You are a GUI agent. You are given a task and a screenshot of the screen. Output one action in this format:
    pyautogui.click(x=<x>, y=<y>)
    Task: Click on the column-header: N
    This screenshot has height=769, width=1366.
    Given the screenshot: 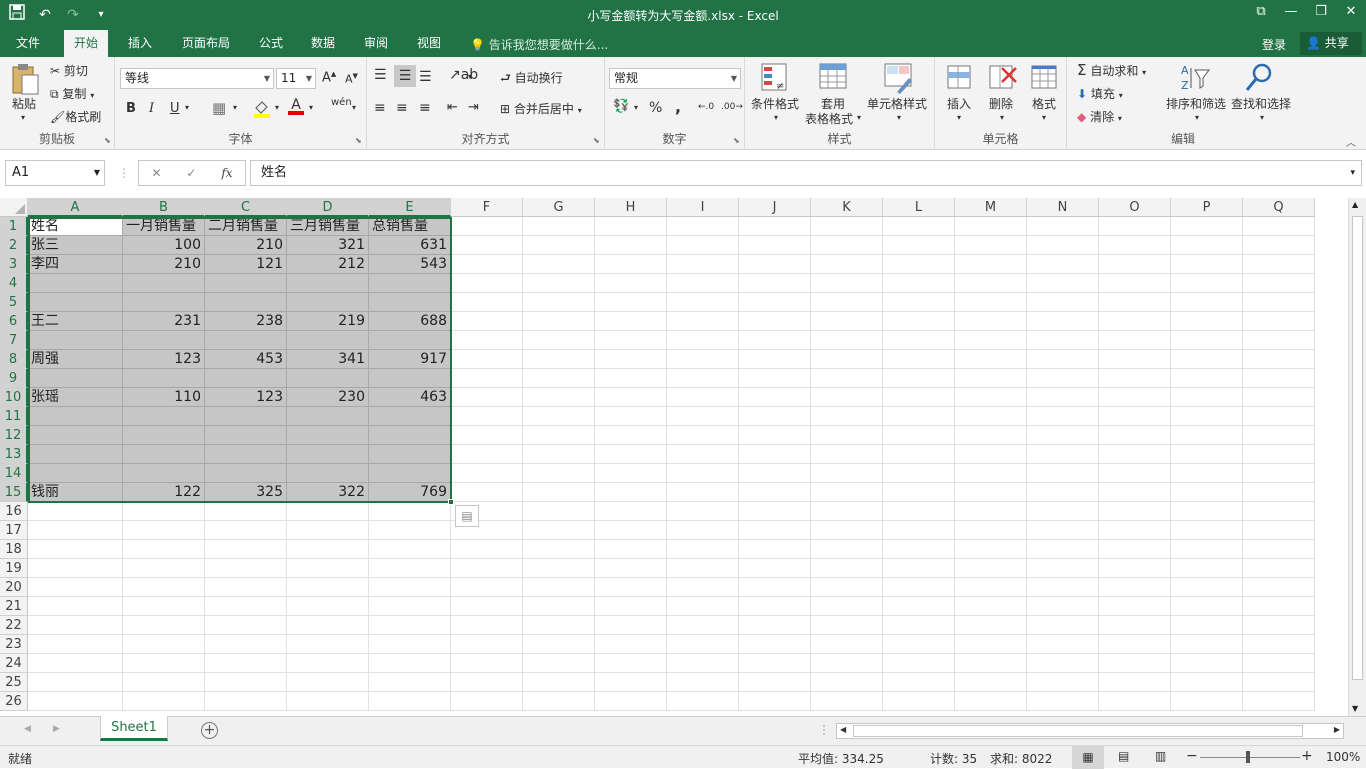 What is the action you would take?
    pyautogui.click(x=1063, y=207)
    